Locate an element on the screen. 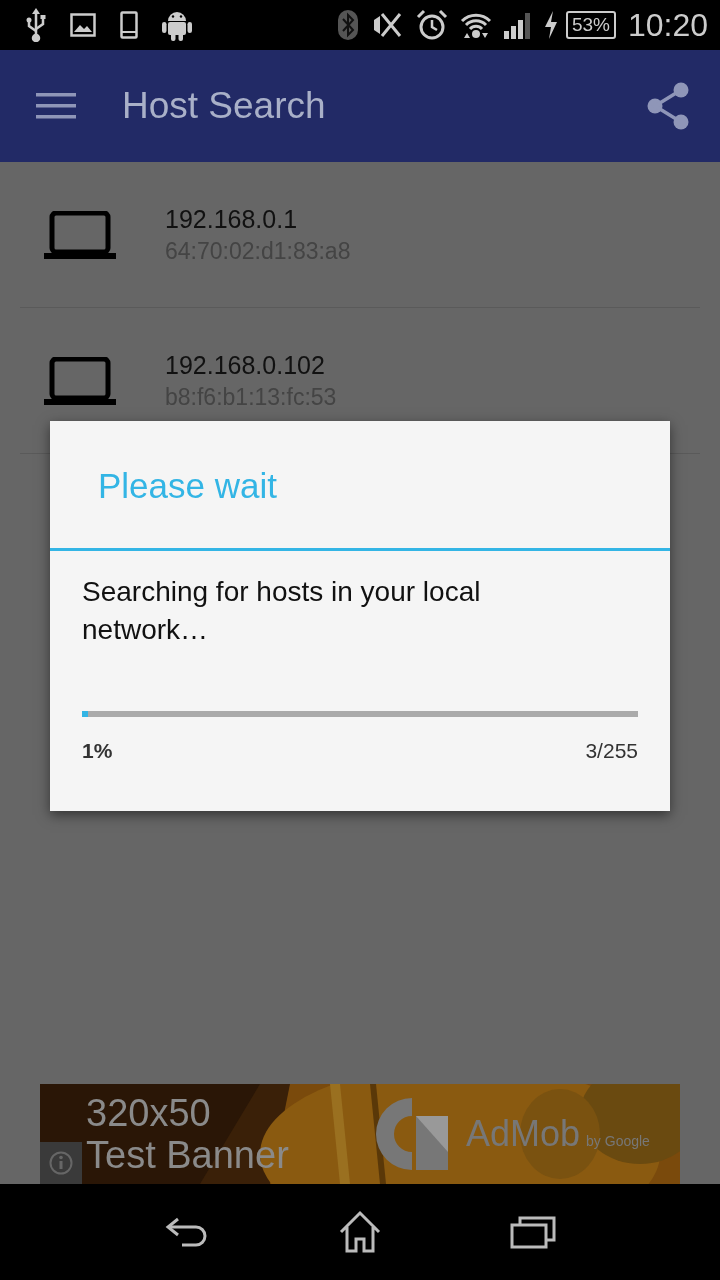 This screenshot has height=1280, width=720. usb-icon is located at coordinates (36, 25).